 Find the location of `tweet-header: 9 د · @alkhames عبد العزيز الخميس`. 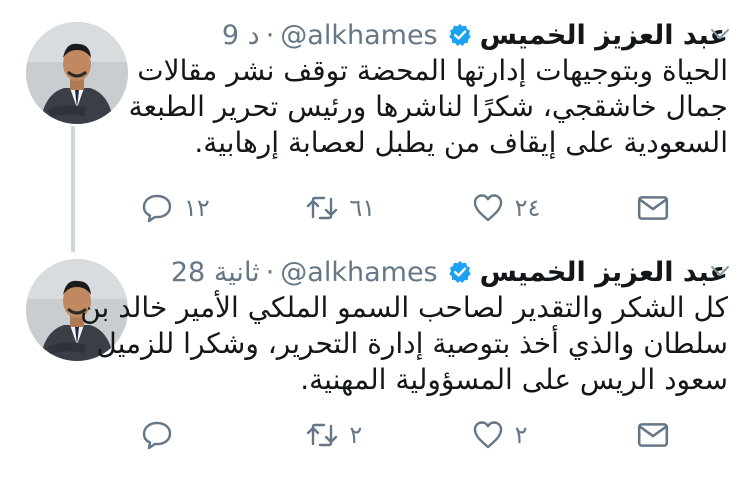

tweet-header: 9 د · @alkhames عبد العزيز الخميس is located at coordinates (434, 35).